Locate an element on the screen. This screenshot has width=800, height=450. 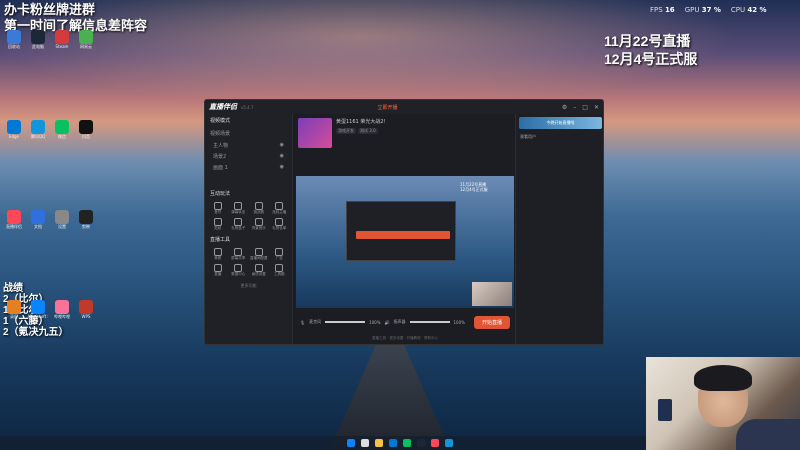
interaction-title: 互动玩法 is located at coordinates (220, 194).